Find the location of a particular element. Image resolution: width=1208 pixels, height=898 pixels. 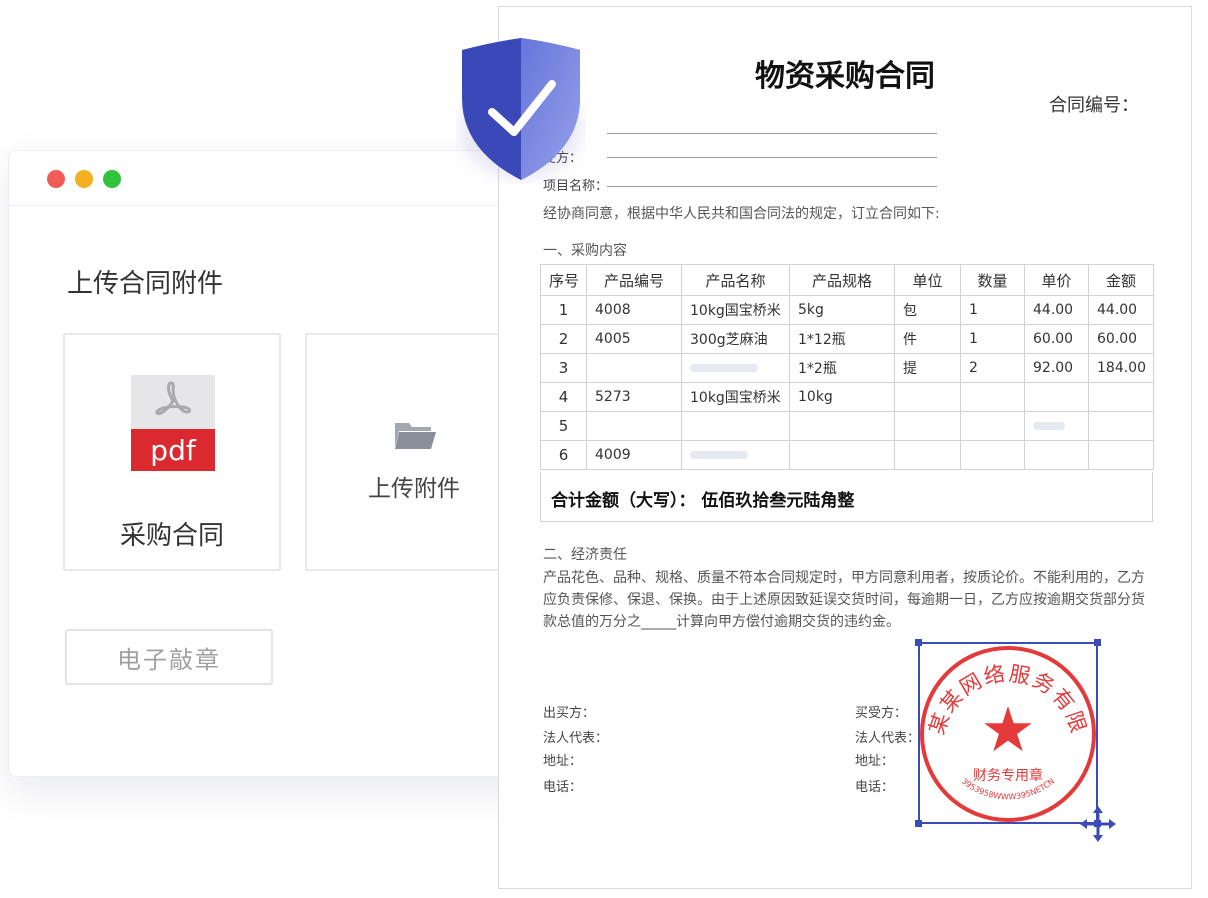

buyer-party-label: 出买方： is located at coordinates (569, 713).